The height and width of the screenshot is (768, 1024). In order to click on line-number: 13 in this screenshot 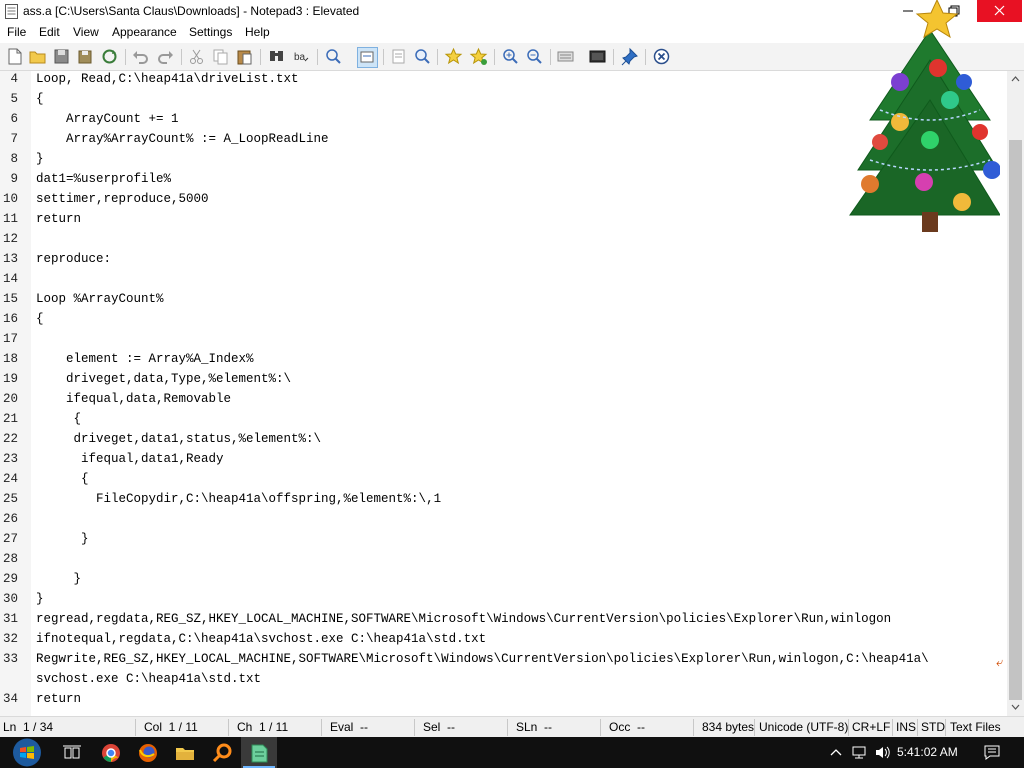, I will do `click(10, 259)`.